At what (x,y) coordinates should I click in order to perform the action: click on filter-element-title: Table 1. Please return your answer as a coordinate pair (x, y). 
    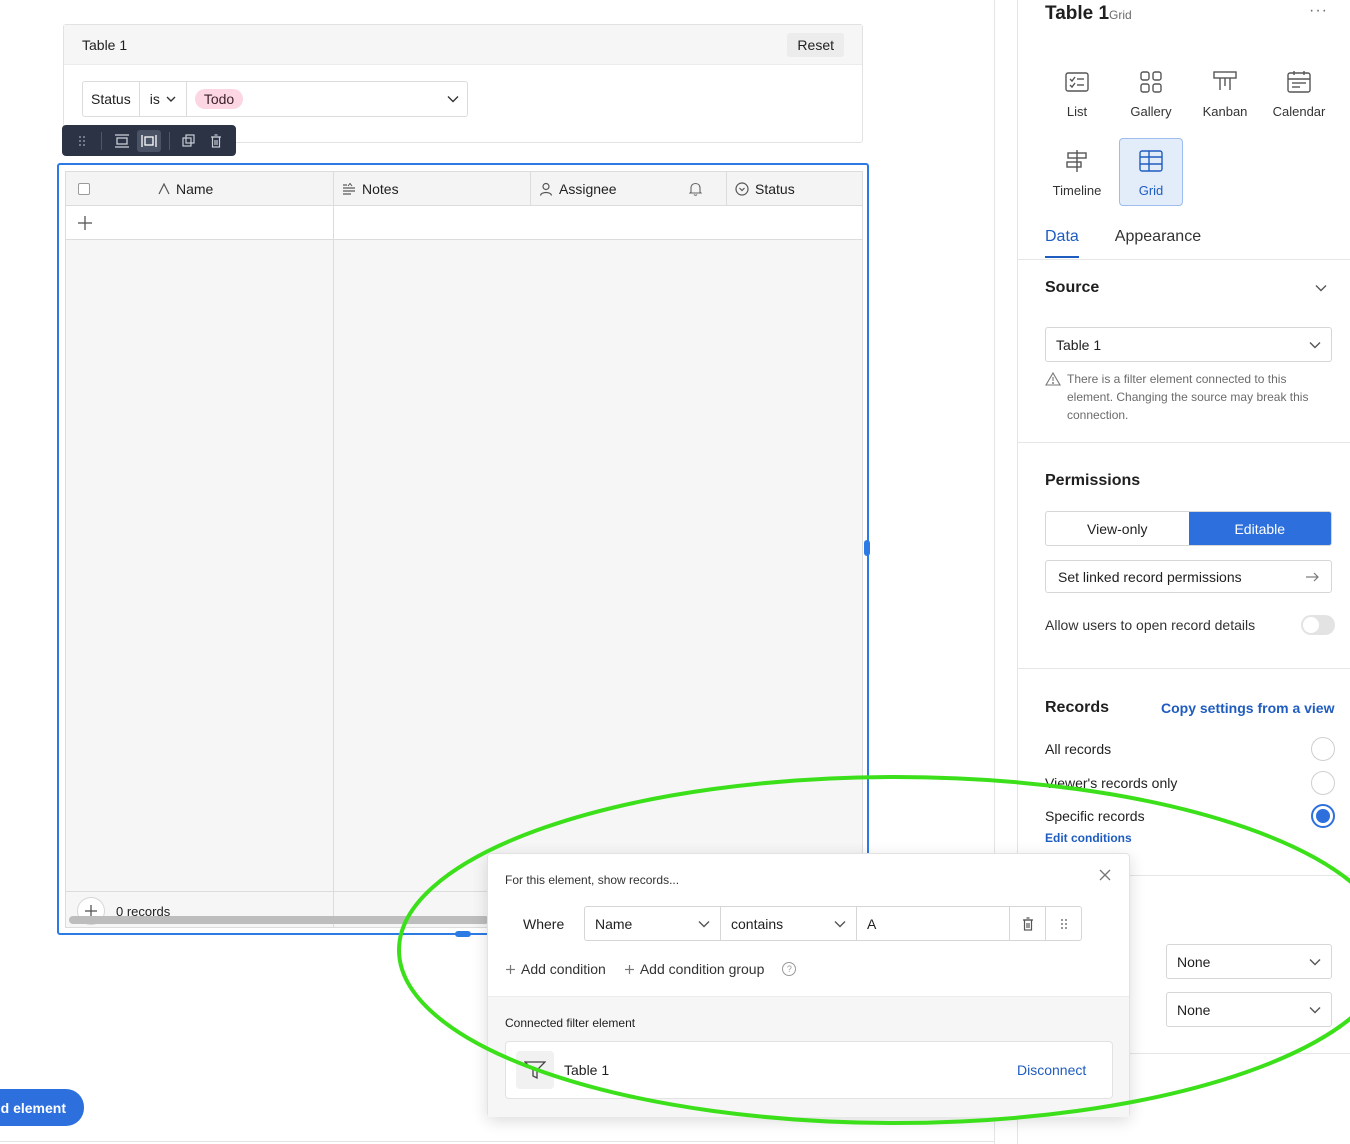
    Looking at the image, I should click on (105, 44).